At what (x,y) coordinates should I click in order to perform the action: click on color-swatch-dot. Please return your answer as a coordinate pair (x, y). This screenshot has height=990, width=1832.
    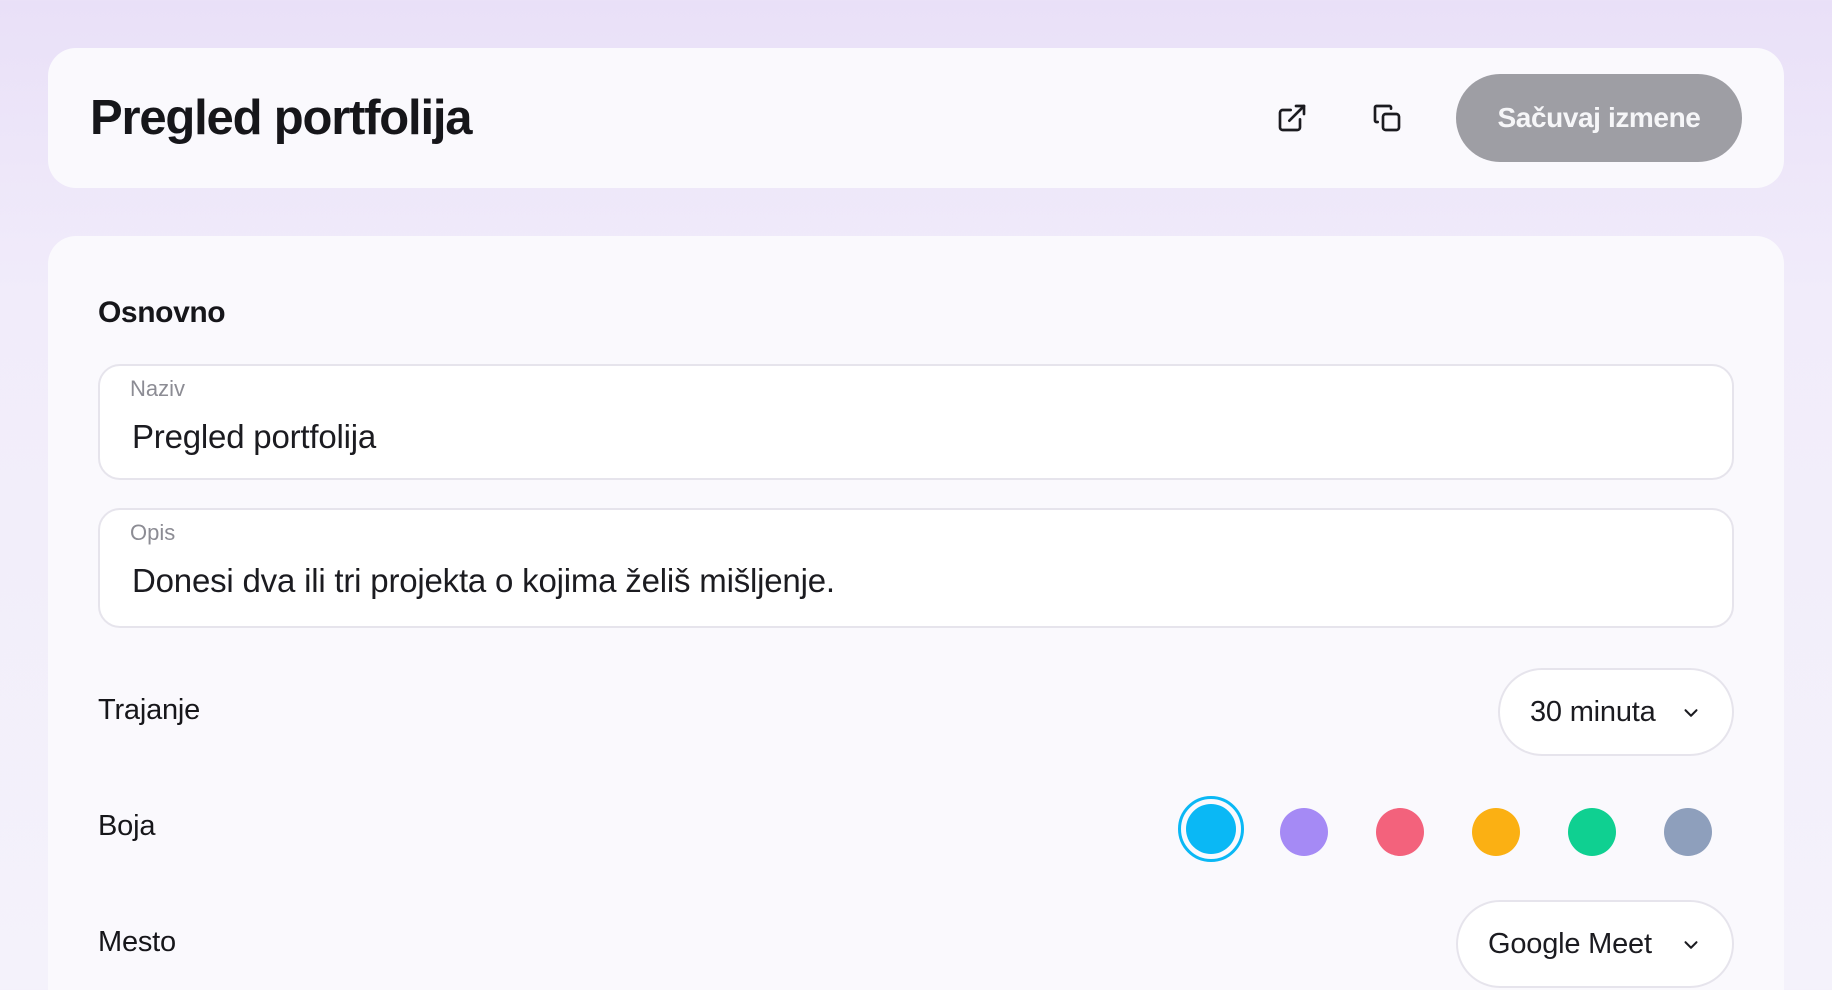
    Looking at the image, I should click on (1211, 829).